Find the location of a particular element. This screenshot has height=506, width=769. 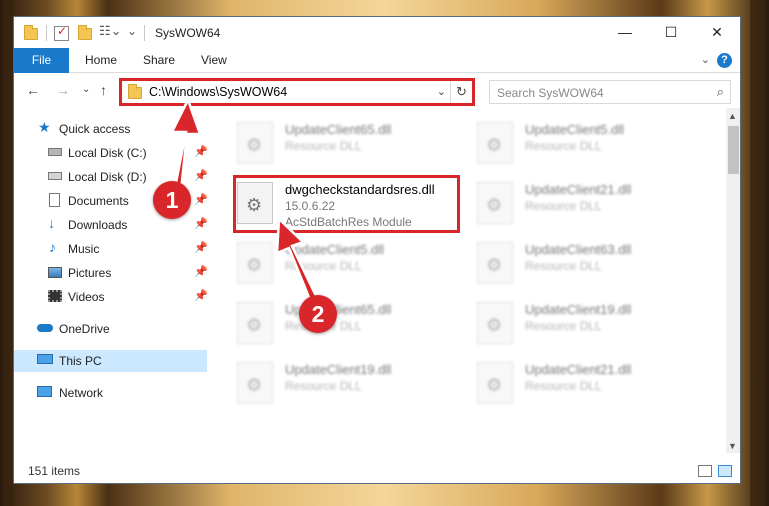

callout-badge-2: 2 is located at coordinates (318, 314).